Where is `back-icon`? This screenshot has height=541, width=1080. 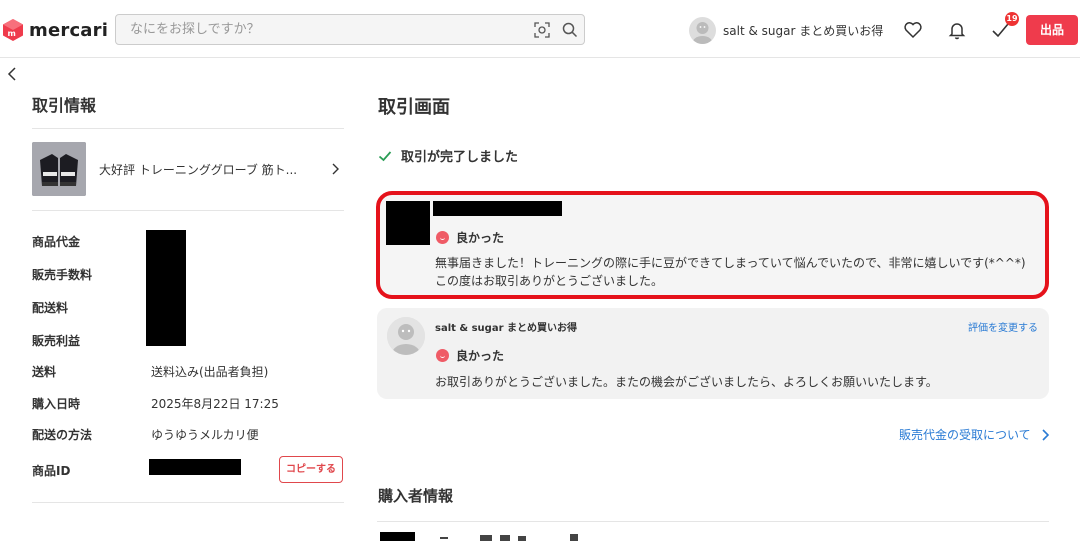 back-icon is located at coordinates (12, 74).